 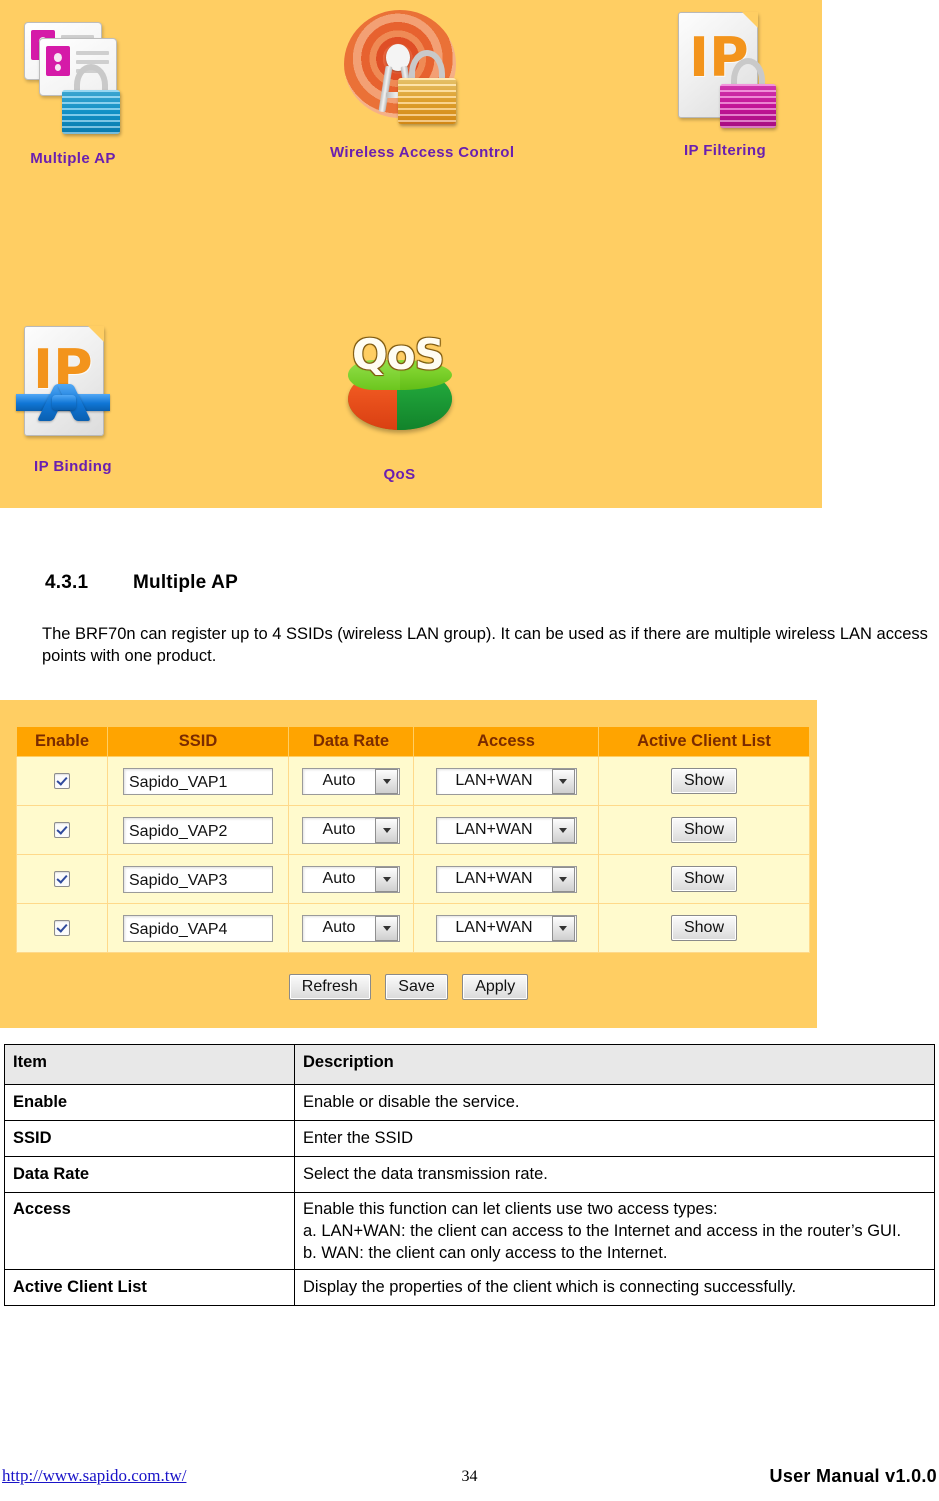 I want to click on ssid-input-vap2: Sapido_VAP2, so click(x=198, y=830).